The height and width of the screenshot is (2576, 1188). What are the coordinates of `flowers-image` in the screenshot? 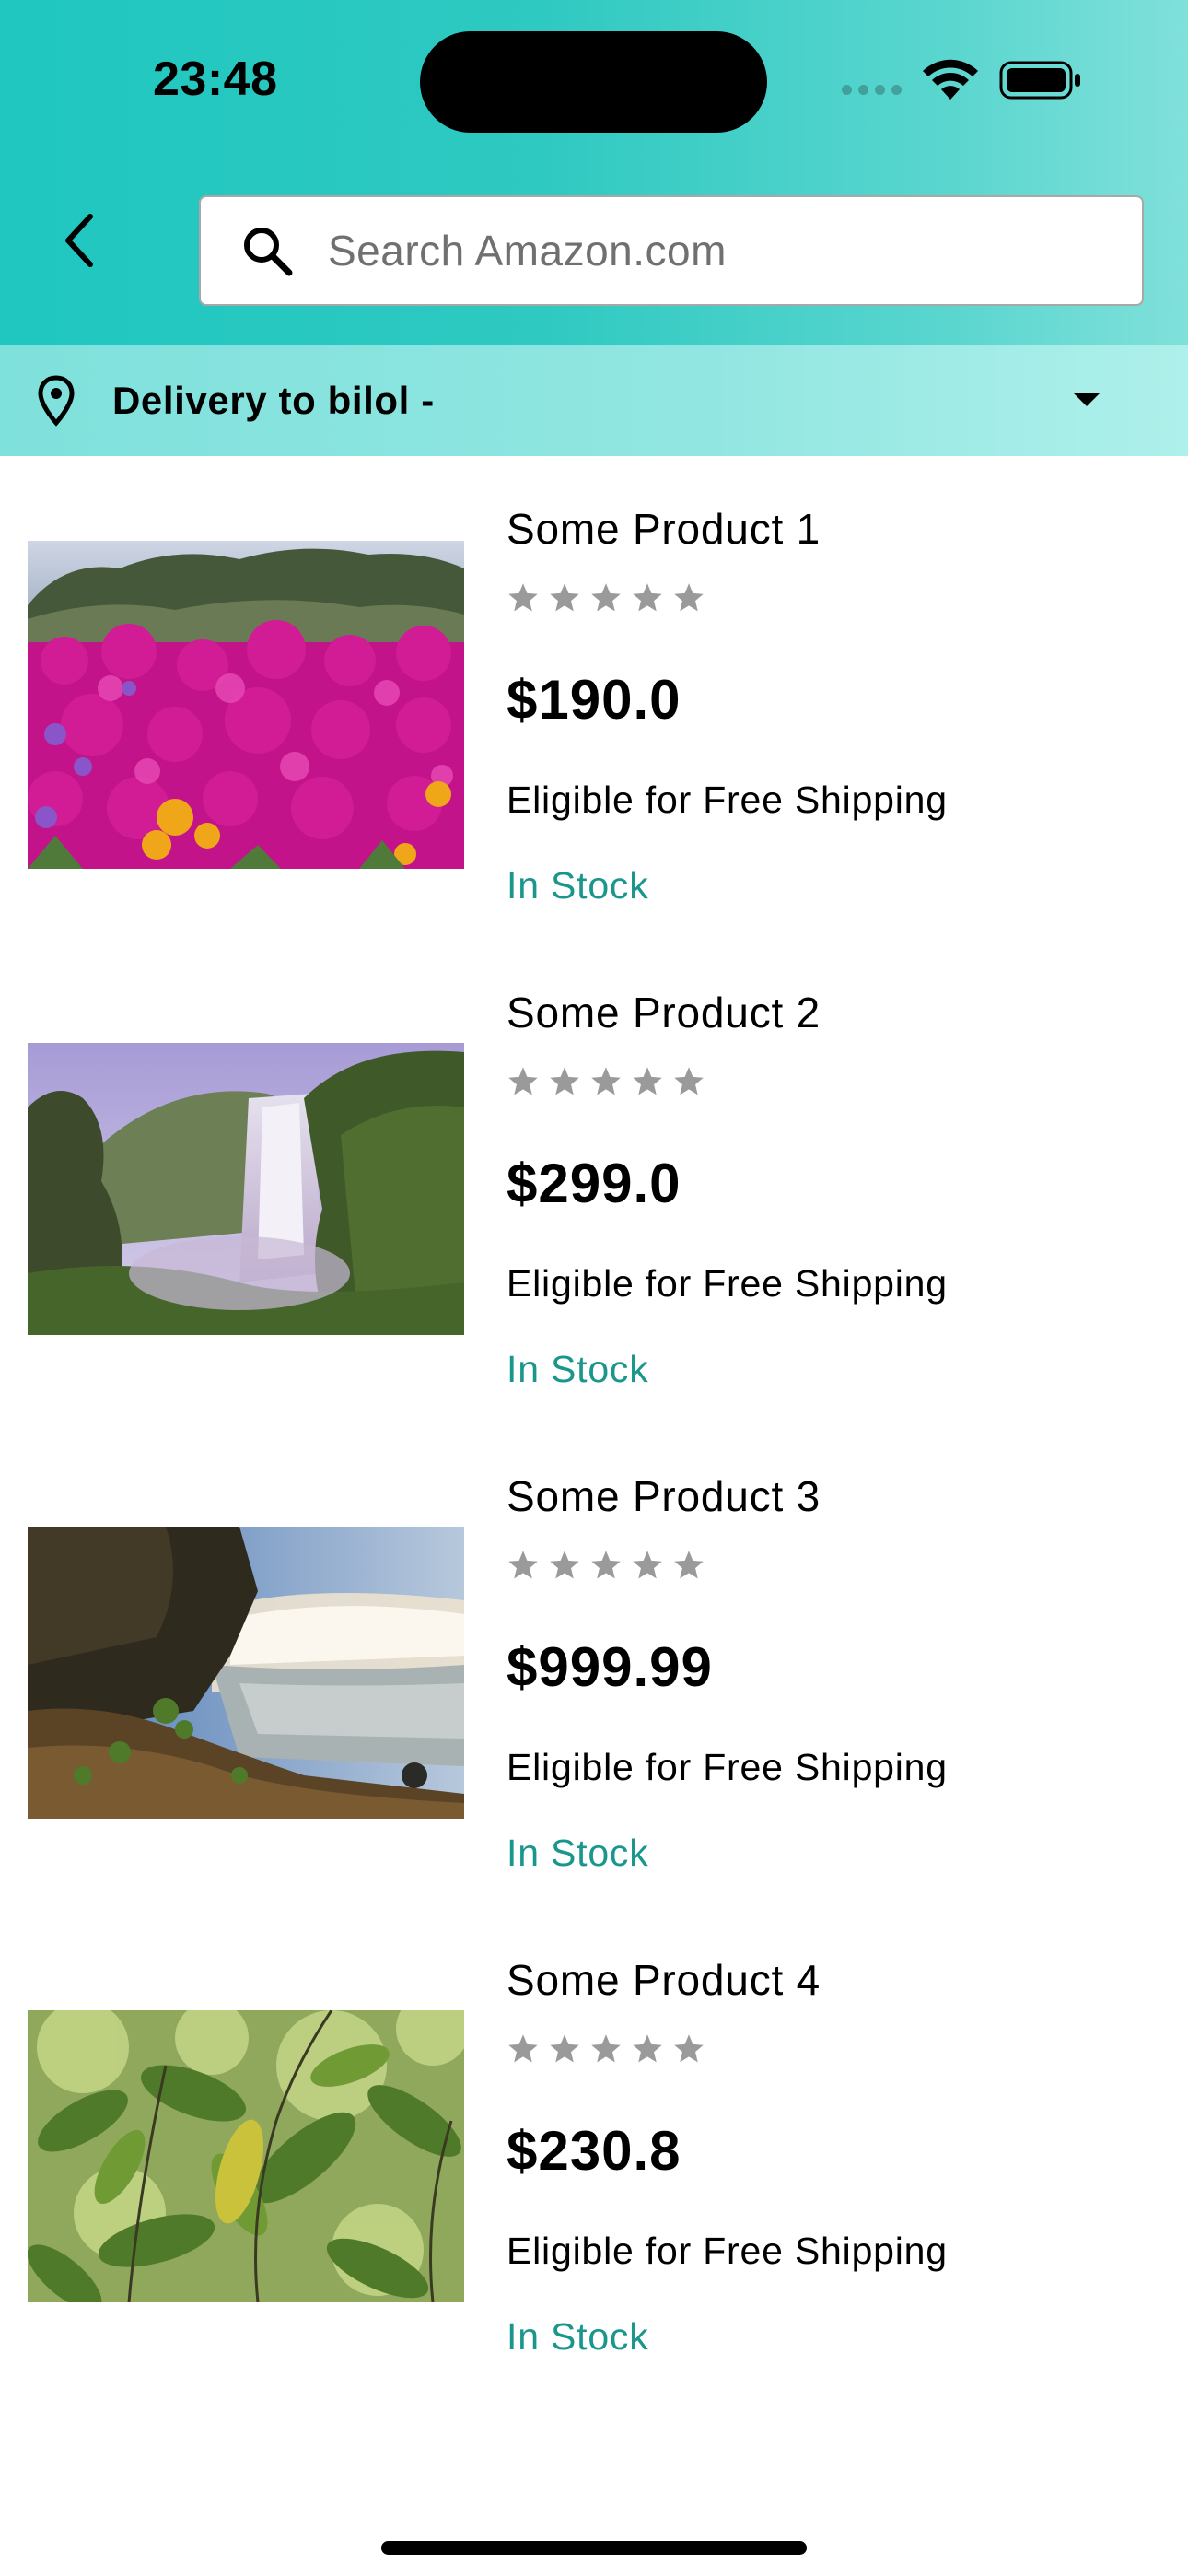 It's located at (246, 705).